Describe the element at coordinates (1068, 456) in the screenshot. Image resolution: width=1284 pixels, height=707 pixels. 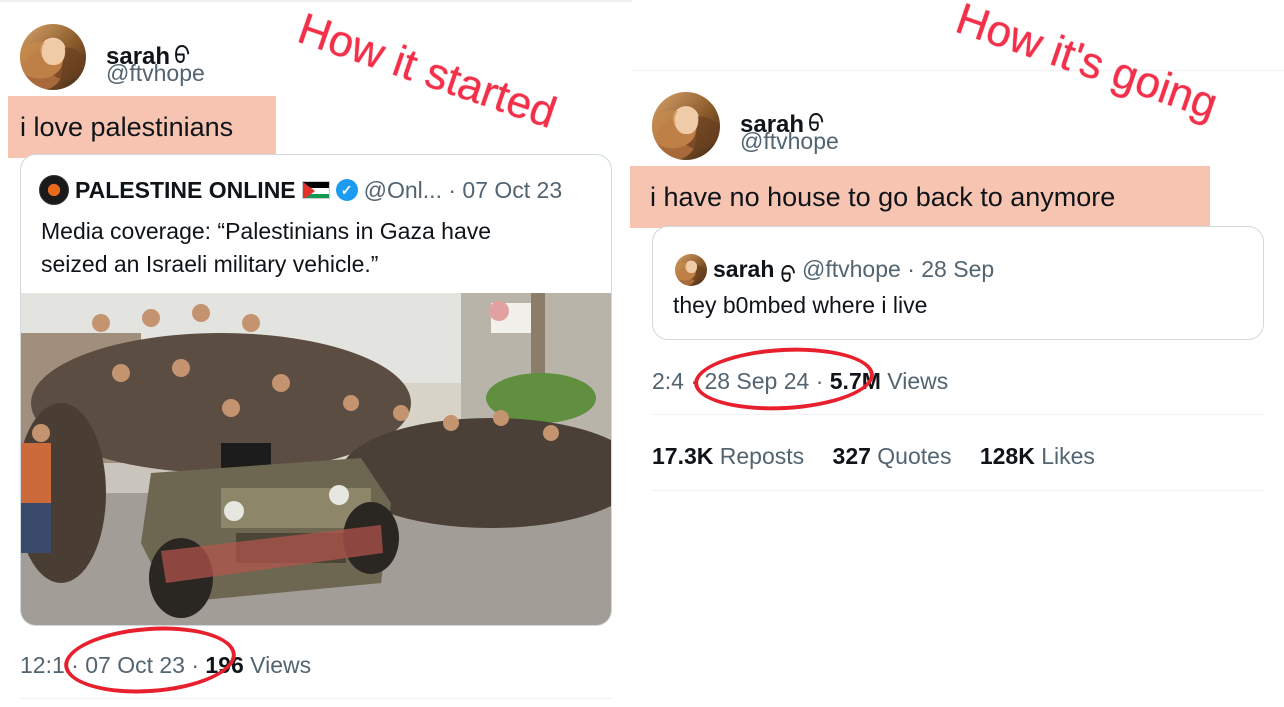
I see `likes-label: Likes` at that location.